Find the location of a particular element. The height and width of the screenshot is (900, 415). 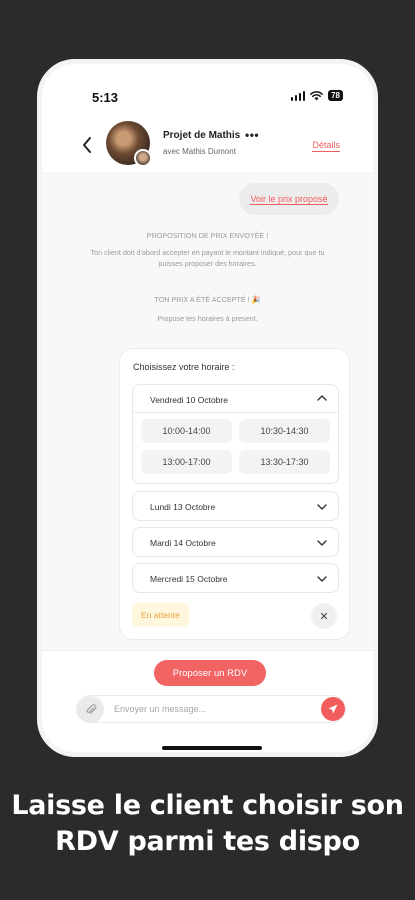

status-bar: 5:13 78 is located at coordinates (207, 90).